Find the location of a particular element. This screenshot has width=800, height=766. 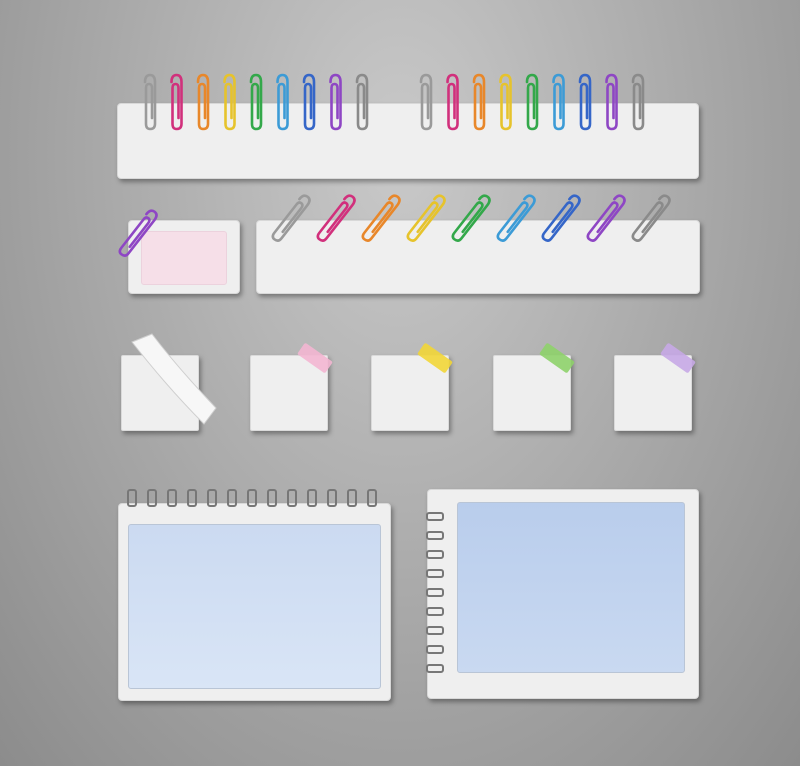

notebook-side-spiral is located at coordinates (563, 594).